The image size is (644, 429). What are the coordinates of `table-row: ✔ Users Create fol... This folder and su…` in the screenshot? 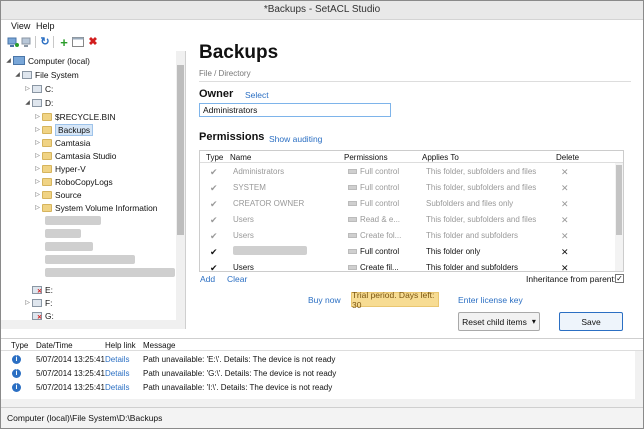 It's located at (411, 235).